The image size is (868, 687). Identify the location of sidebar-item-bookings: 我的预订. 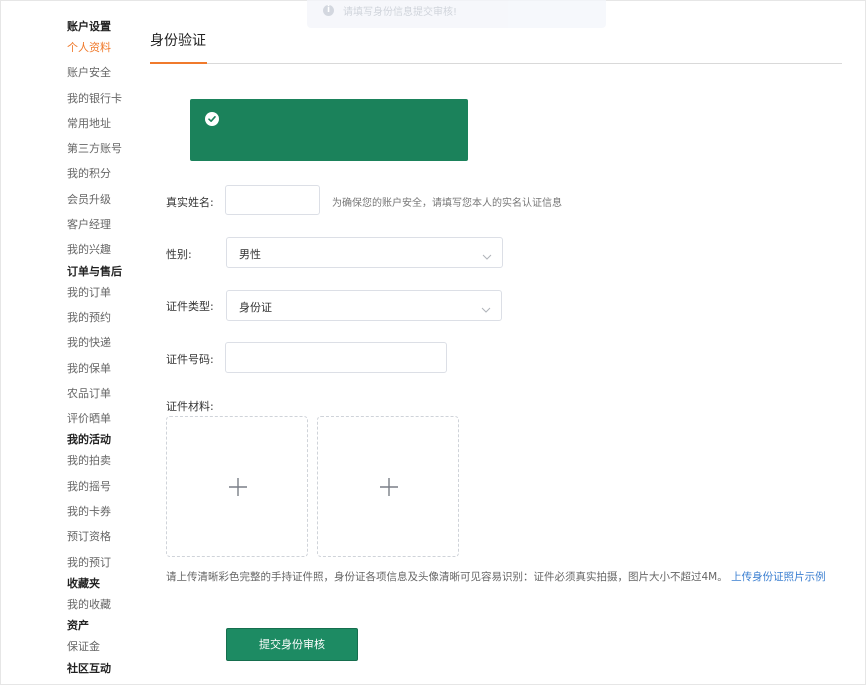
(107, 562).